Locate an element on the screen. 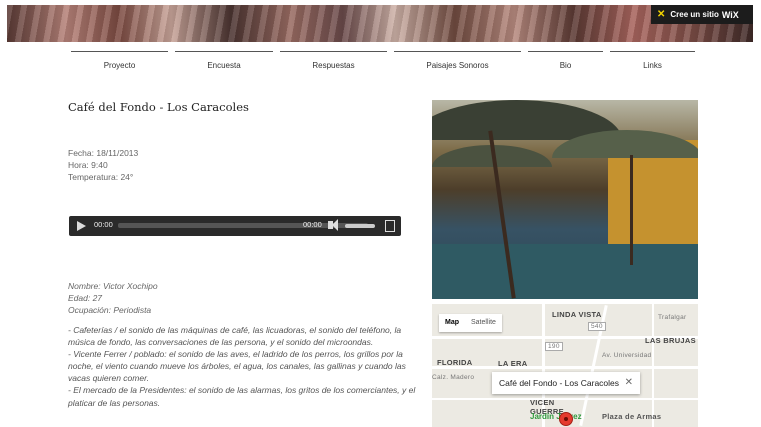 The image size is (761, 427). page-title: Café del Fondo - Los Caracoles is located at coordinates (158, 107).